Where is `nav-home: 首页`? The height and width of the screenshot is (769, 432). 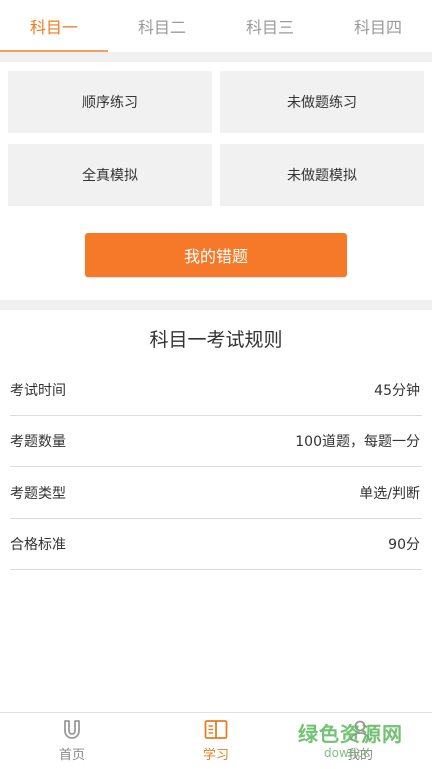
nav-home: 首页 is located at coordinates (72, 741).